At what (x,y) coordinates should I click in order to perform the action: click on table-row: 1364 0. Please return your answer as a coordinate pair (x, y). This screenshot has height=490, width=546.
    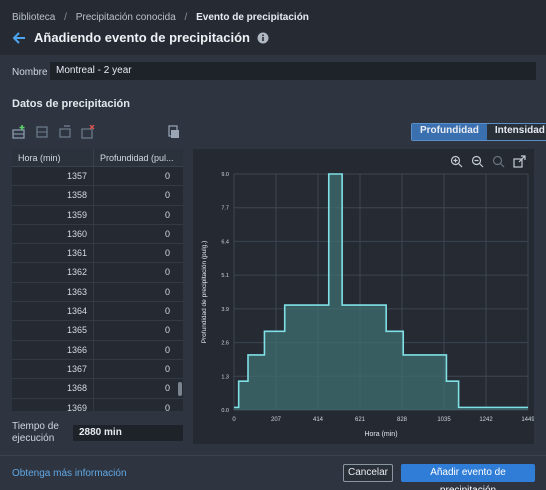
    Looking at the image, I should click on (97, 312).